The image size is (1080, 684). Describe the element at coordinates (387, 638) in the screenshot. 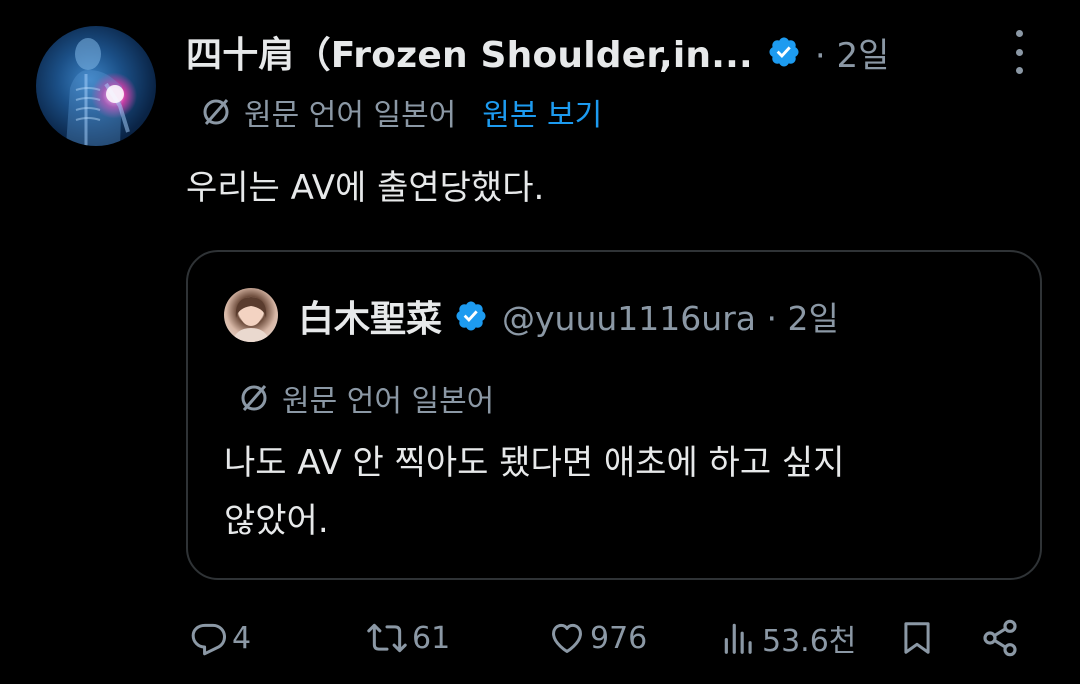

I see `repost-icon` at that location.